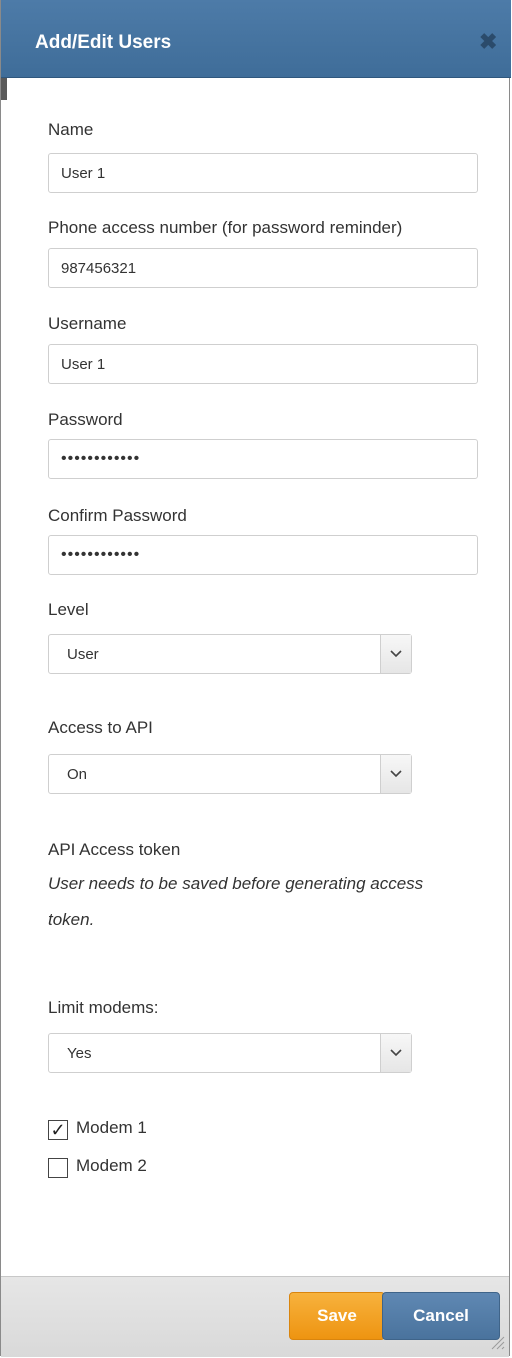 Image resolution: width=512 pixels, height=1358 pixels. What do you see at coordinates (263, 364) in the screenshot?
I see `username-input` at bounding box center [263, 364].